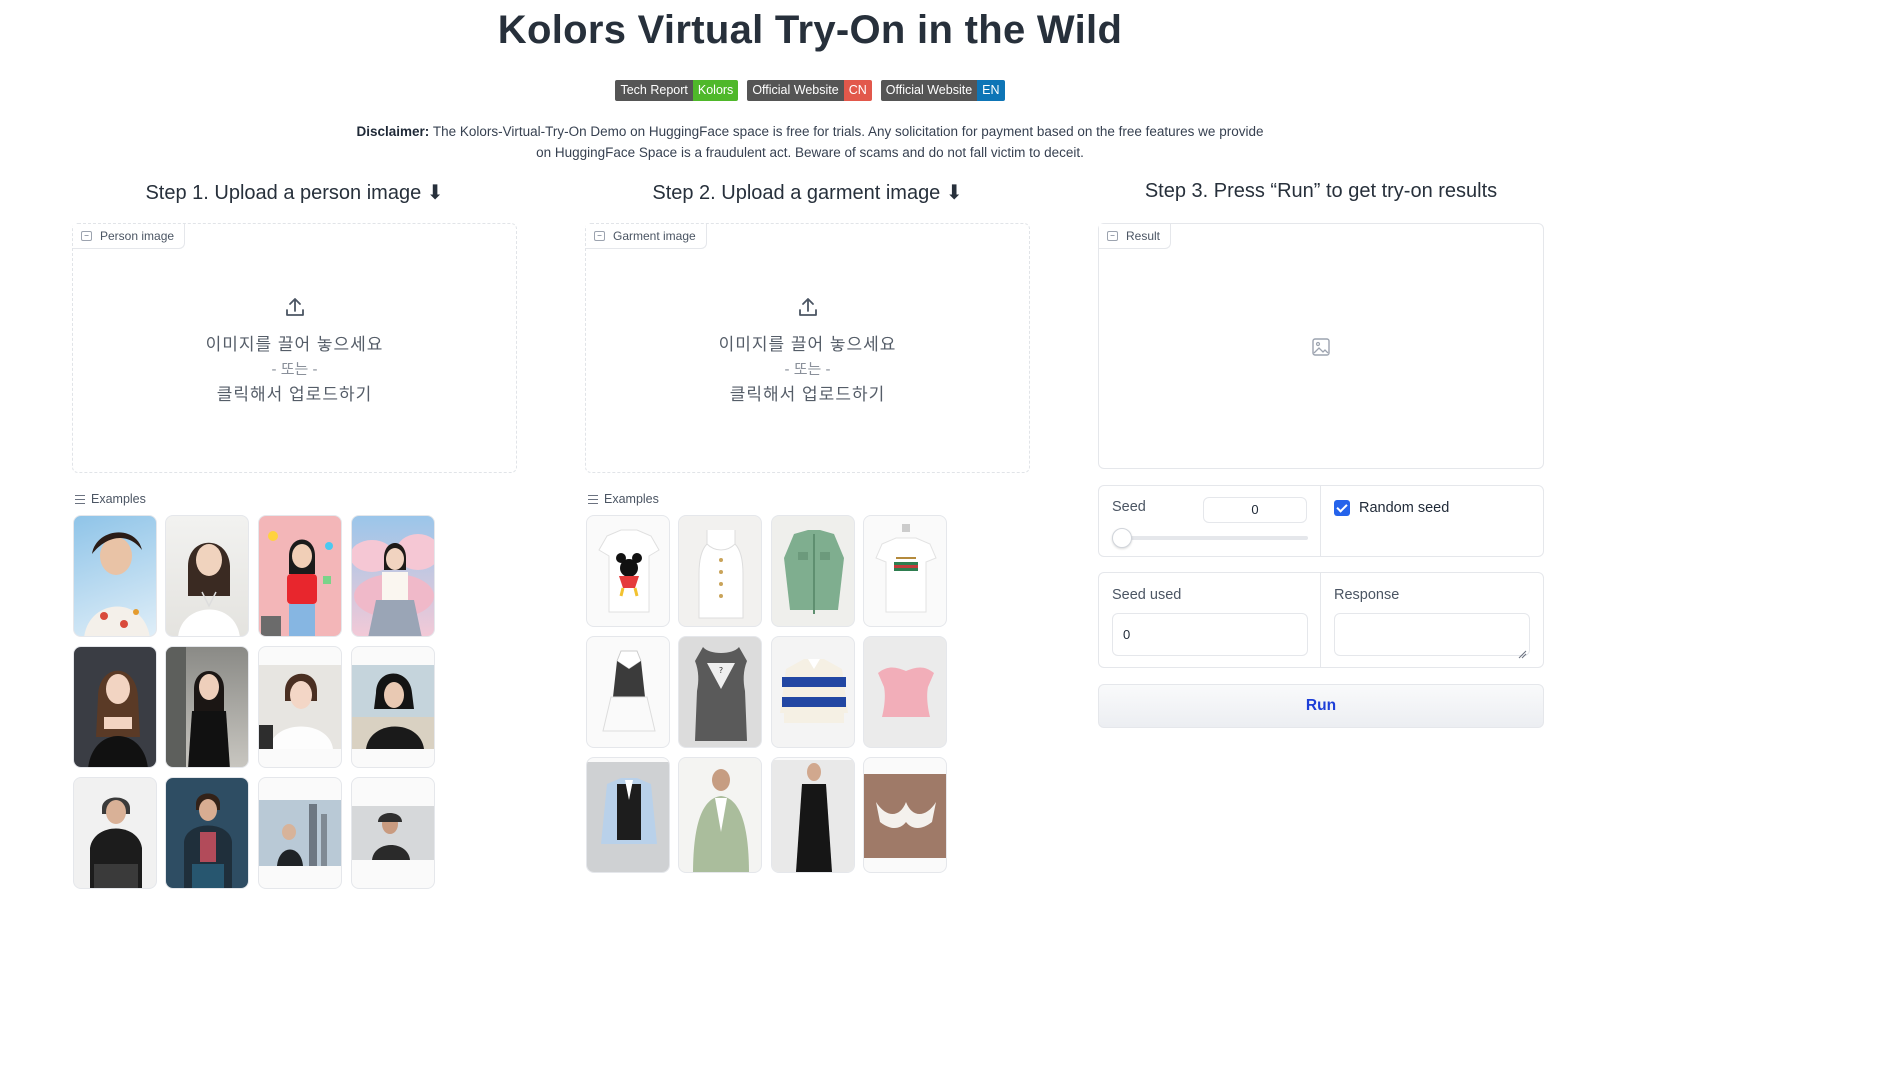 The height and width of the screenshot is (1083, 1895). I want to click on step2-heading: Step 2. Upload a garment image ⬇, so click(807, 193).